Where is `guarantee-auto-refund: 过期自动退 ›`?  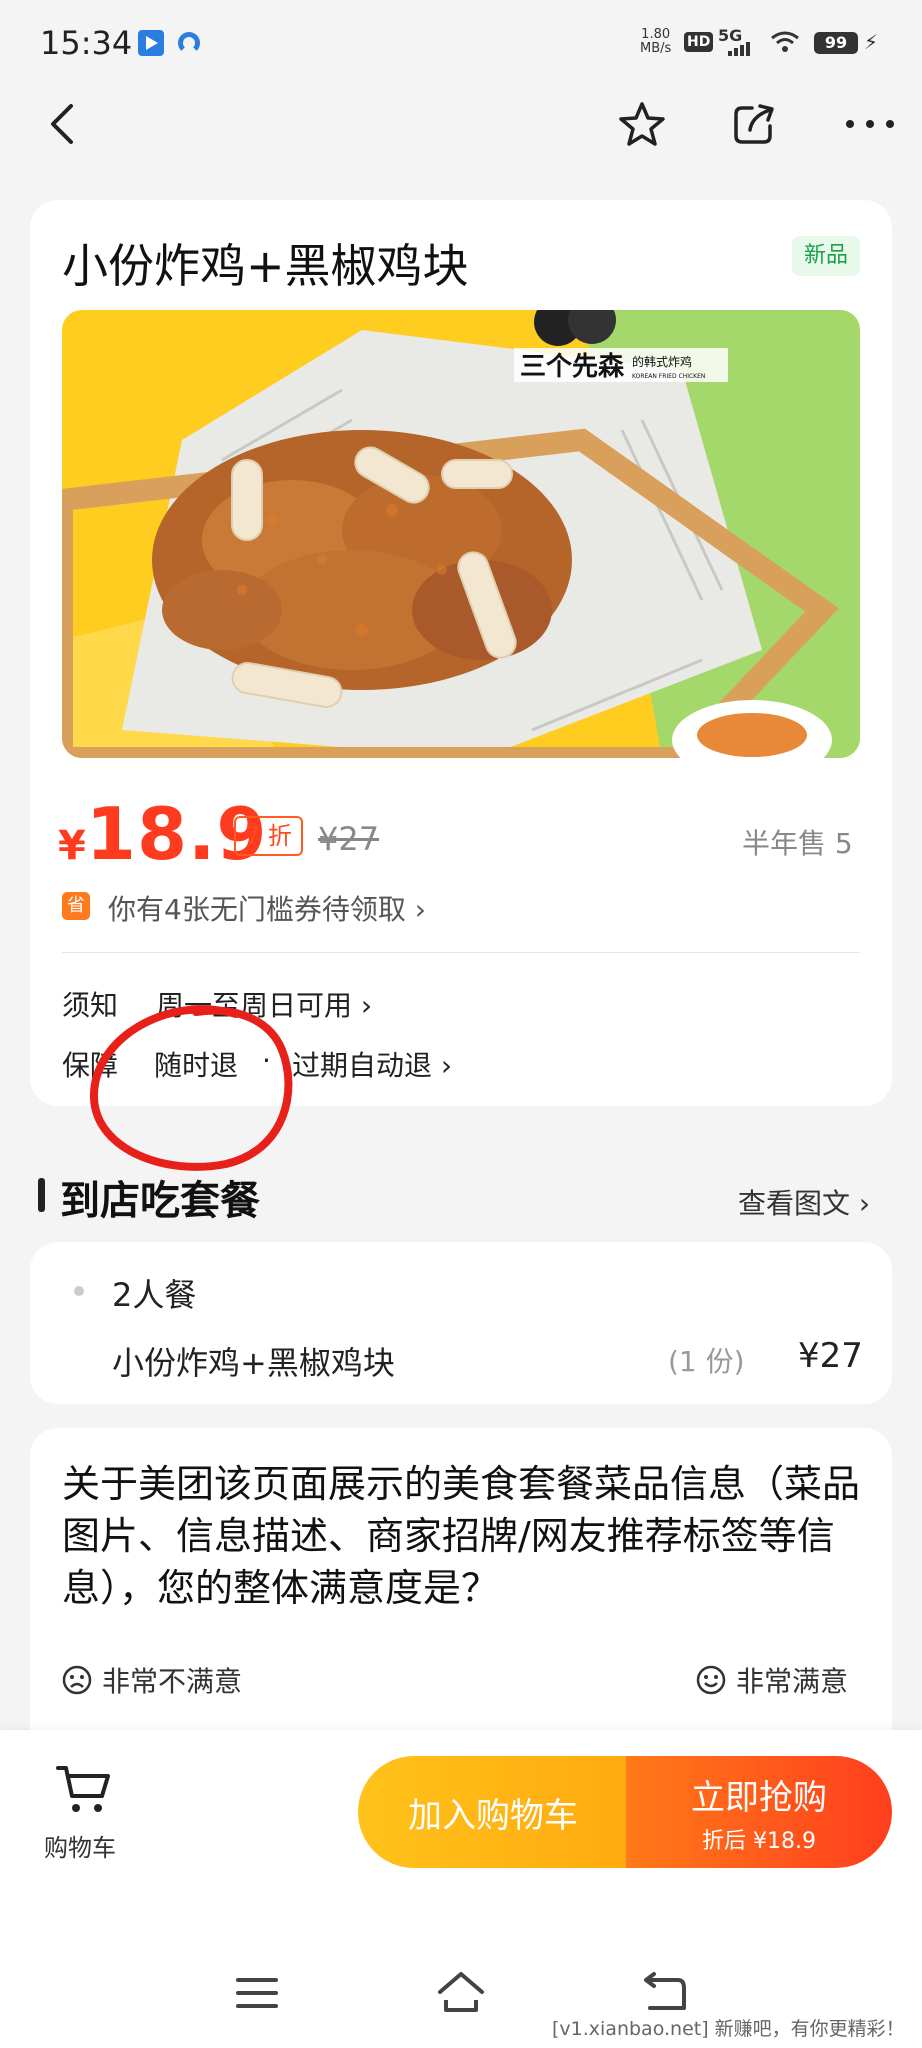 guarantee-auto-refund: 过期自动退 › is located at coordinates (372, 1064).